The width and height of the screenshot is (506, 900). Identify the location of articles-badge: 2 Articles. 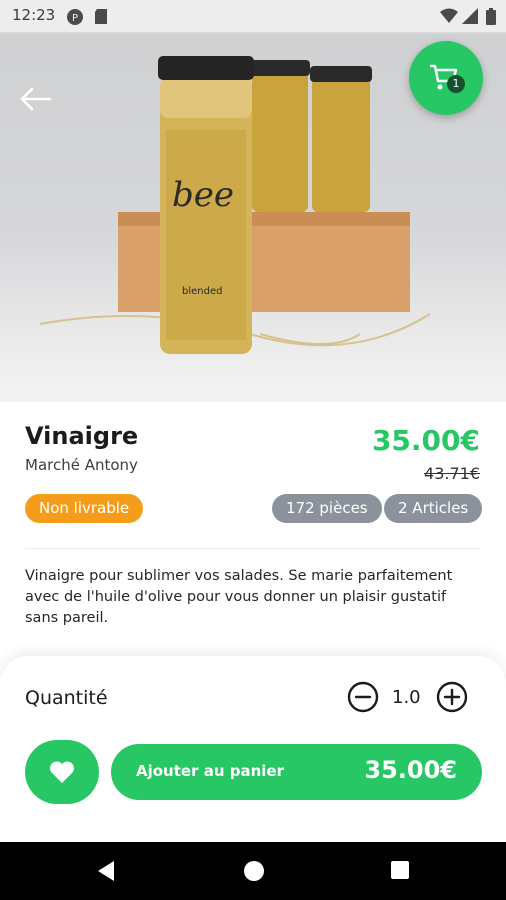
(433, 508).